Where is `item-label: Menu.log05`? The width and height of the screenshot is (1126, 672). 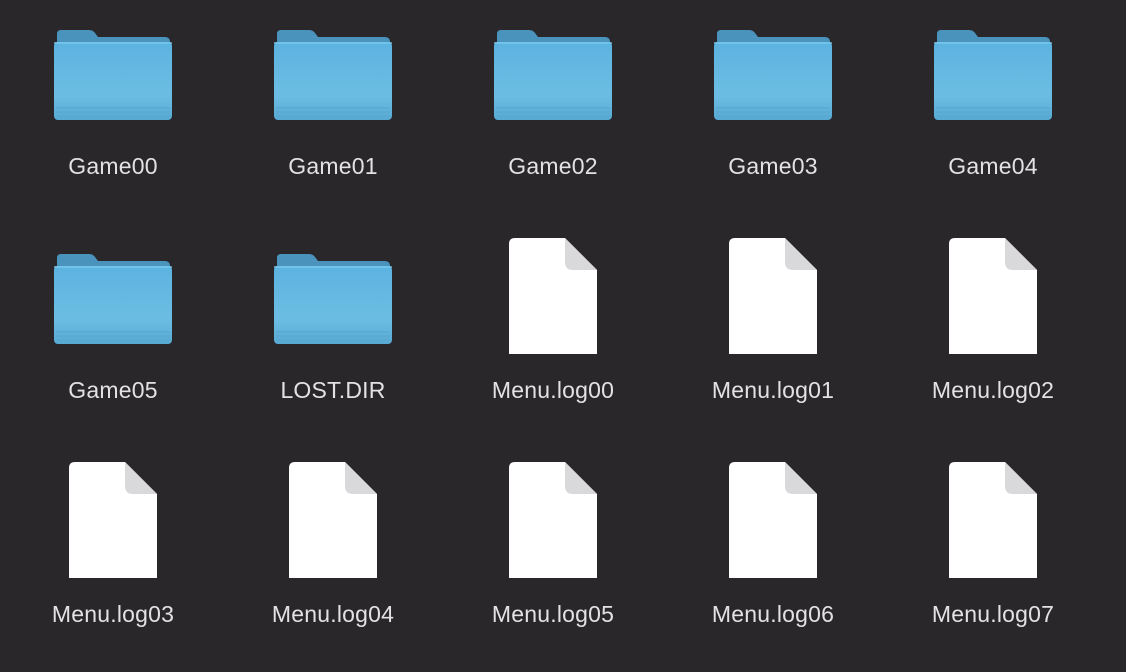 item-label: Menu.log05 is located at coordinates (553, 614).